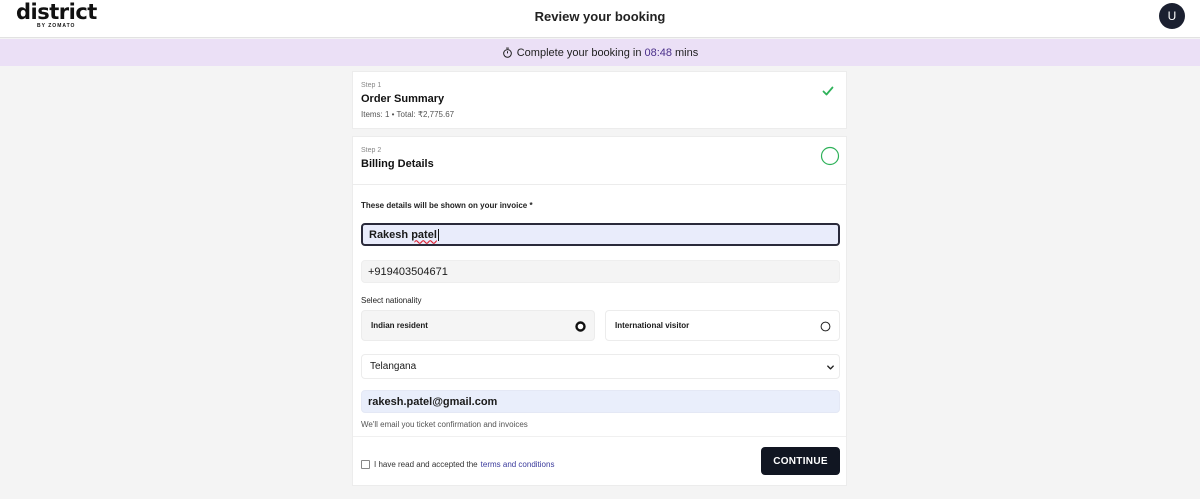  What do you see at coordinates (652, 325) in the screenshot?
I see `radio-intl-label: International visitor` at bounding box center [652, 325].